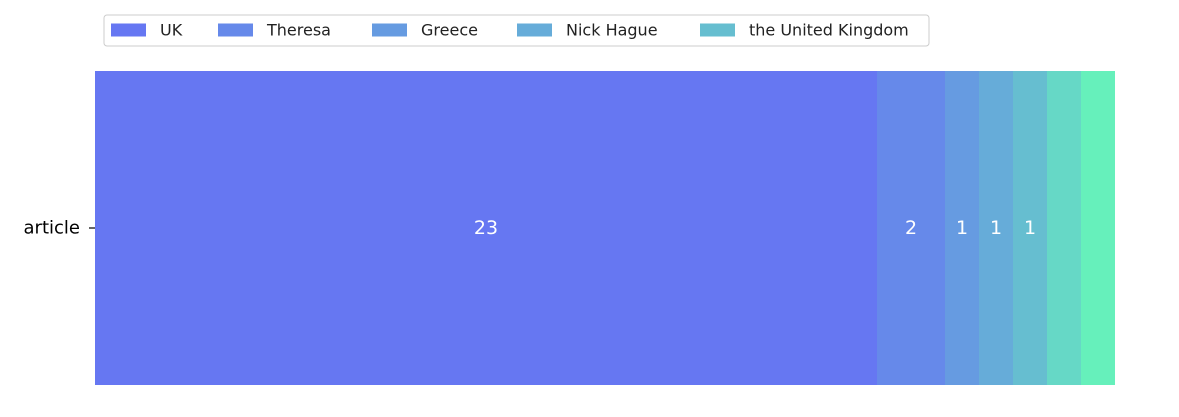 The image size is (1179, 417). I want to click on legend-label: the United Kingdom, so click(829, 30).